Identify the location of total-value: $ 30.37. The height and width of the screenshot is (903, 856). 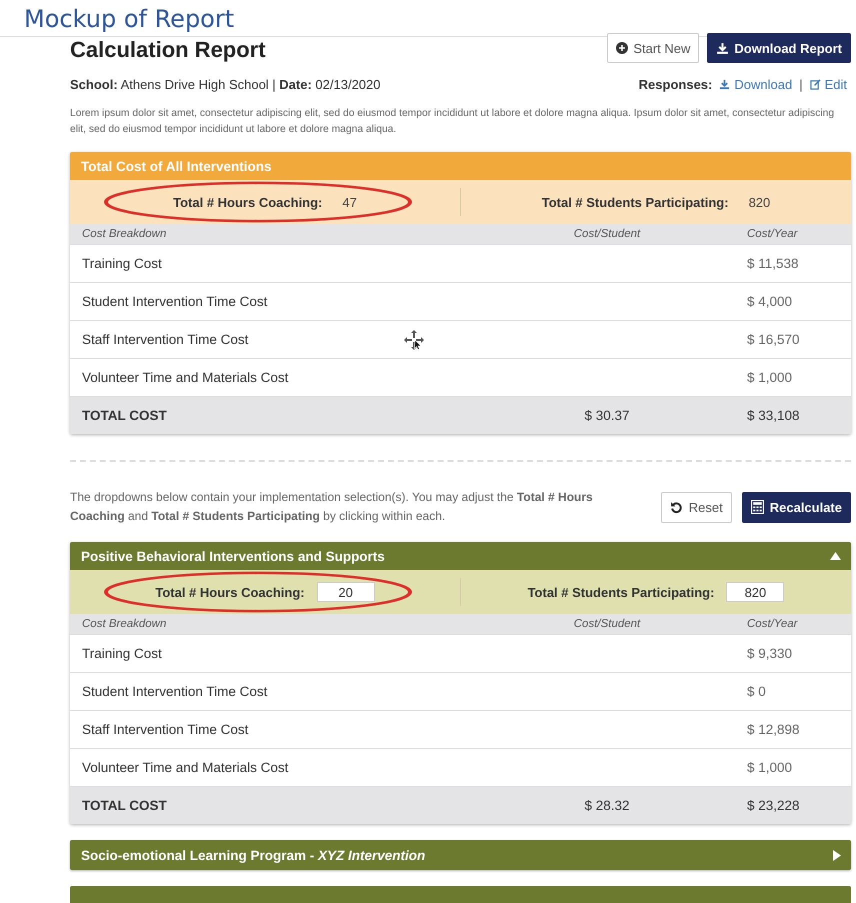
(607, 415).